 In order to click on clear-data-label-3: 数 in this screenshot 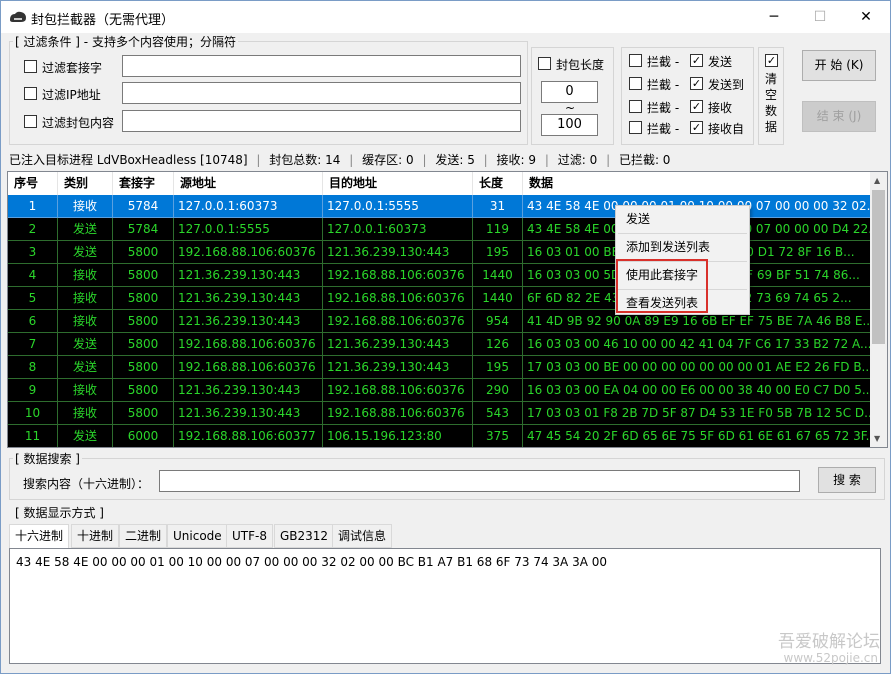, I will do `click(771, 111)`.